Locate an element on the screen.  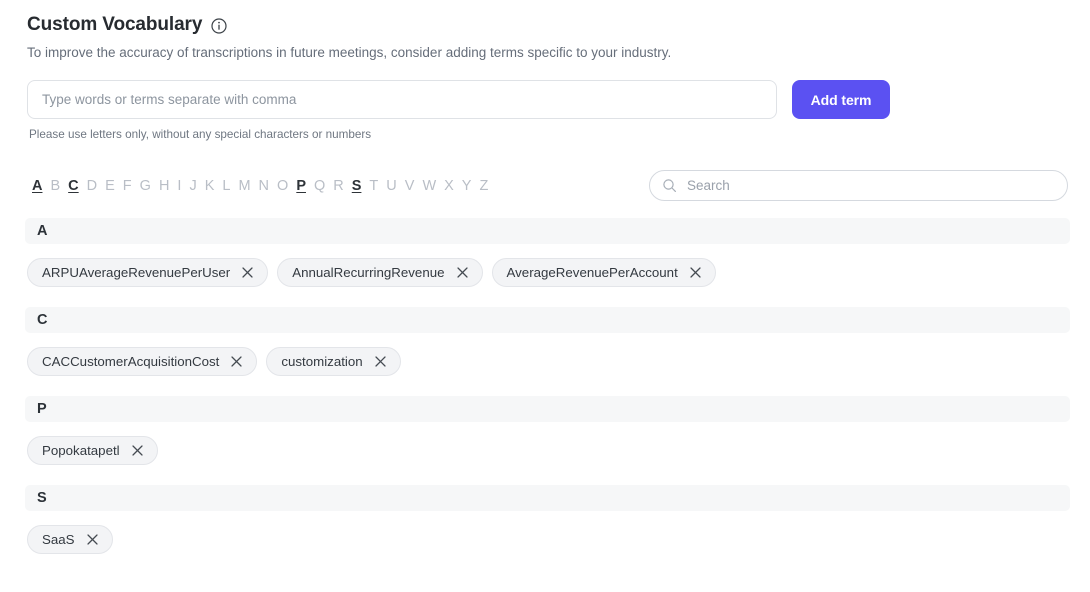
add-term-form: Add term is located at coordinates (558, 99).